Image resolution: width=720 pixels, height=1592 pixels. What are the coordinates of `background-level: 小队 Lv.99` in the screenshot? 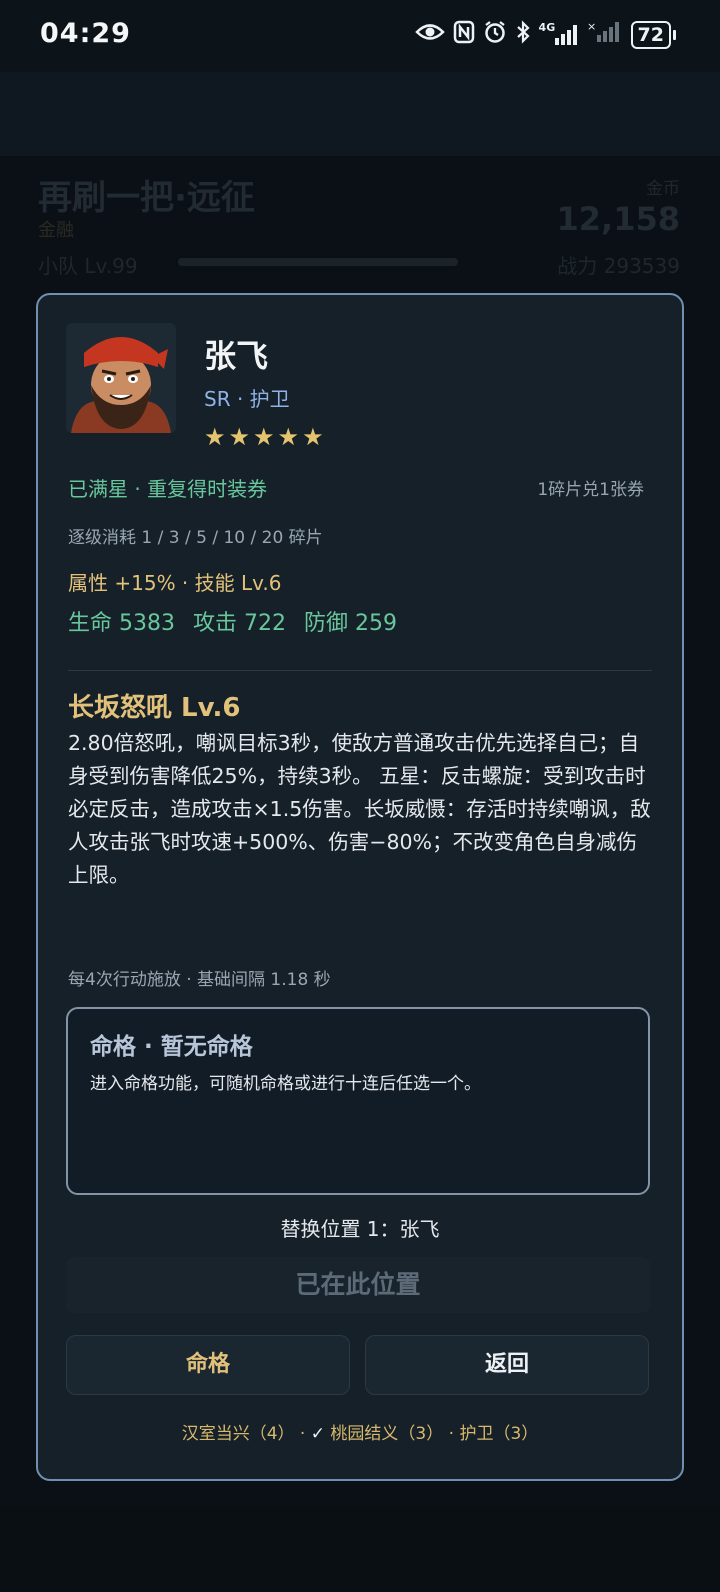 It's located at (88, 266).